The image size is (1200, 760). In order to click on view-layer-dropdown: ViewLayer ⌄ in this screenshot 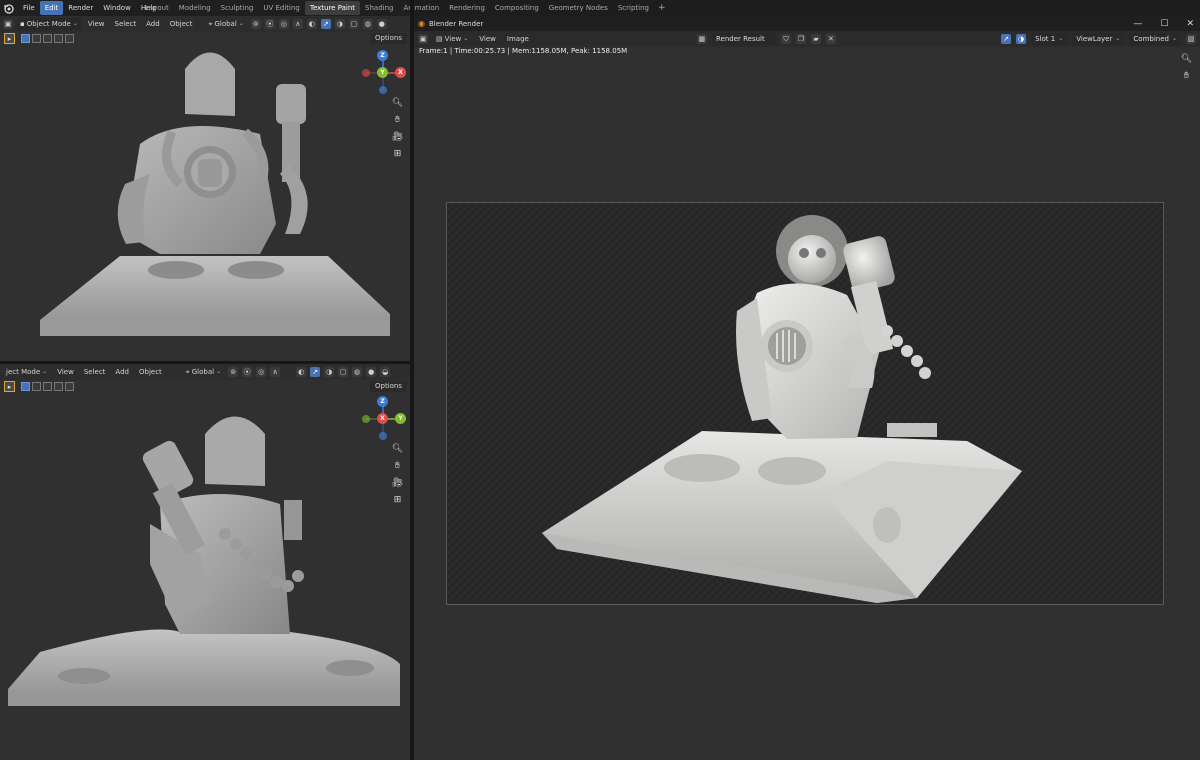, I will do `click(1098, 39)`.